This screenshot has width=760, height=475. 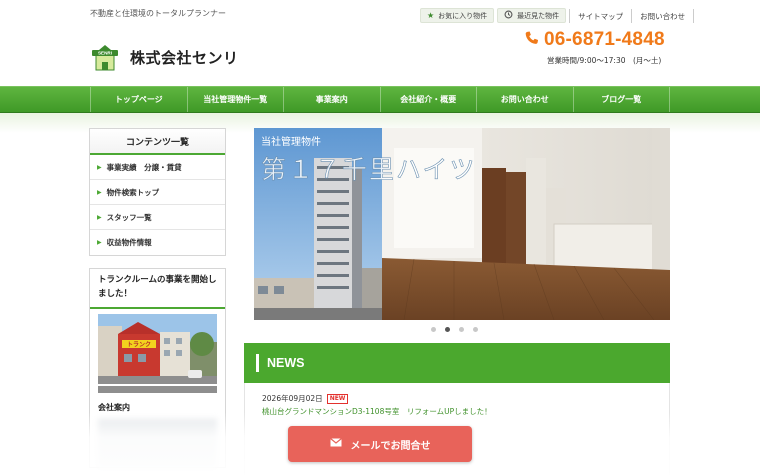 What do you see at coordinates (463, 15) in the screenshot?
I see `favorites-label: お気に入り物件` at bounding box center [463, 15].